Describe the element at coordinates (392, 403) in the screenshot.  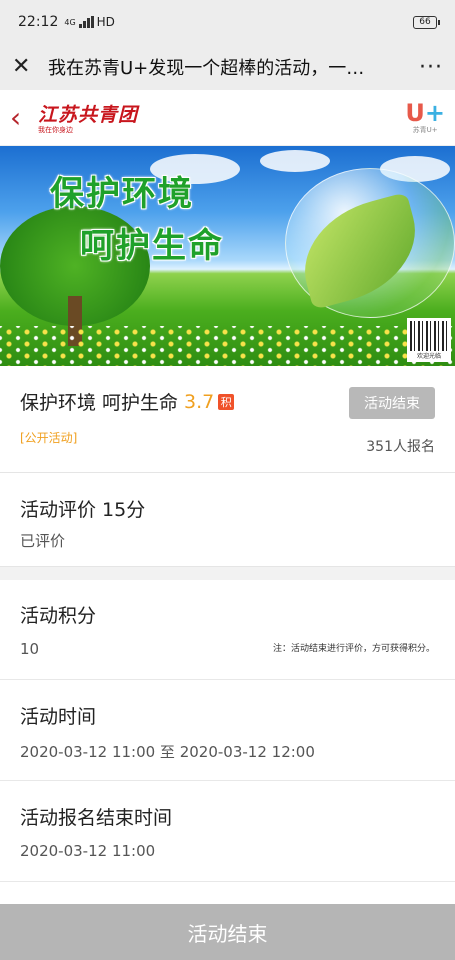
I see `activity-ended-button: 活动结束` at that location.